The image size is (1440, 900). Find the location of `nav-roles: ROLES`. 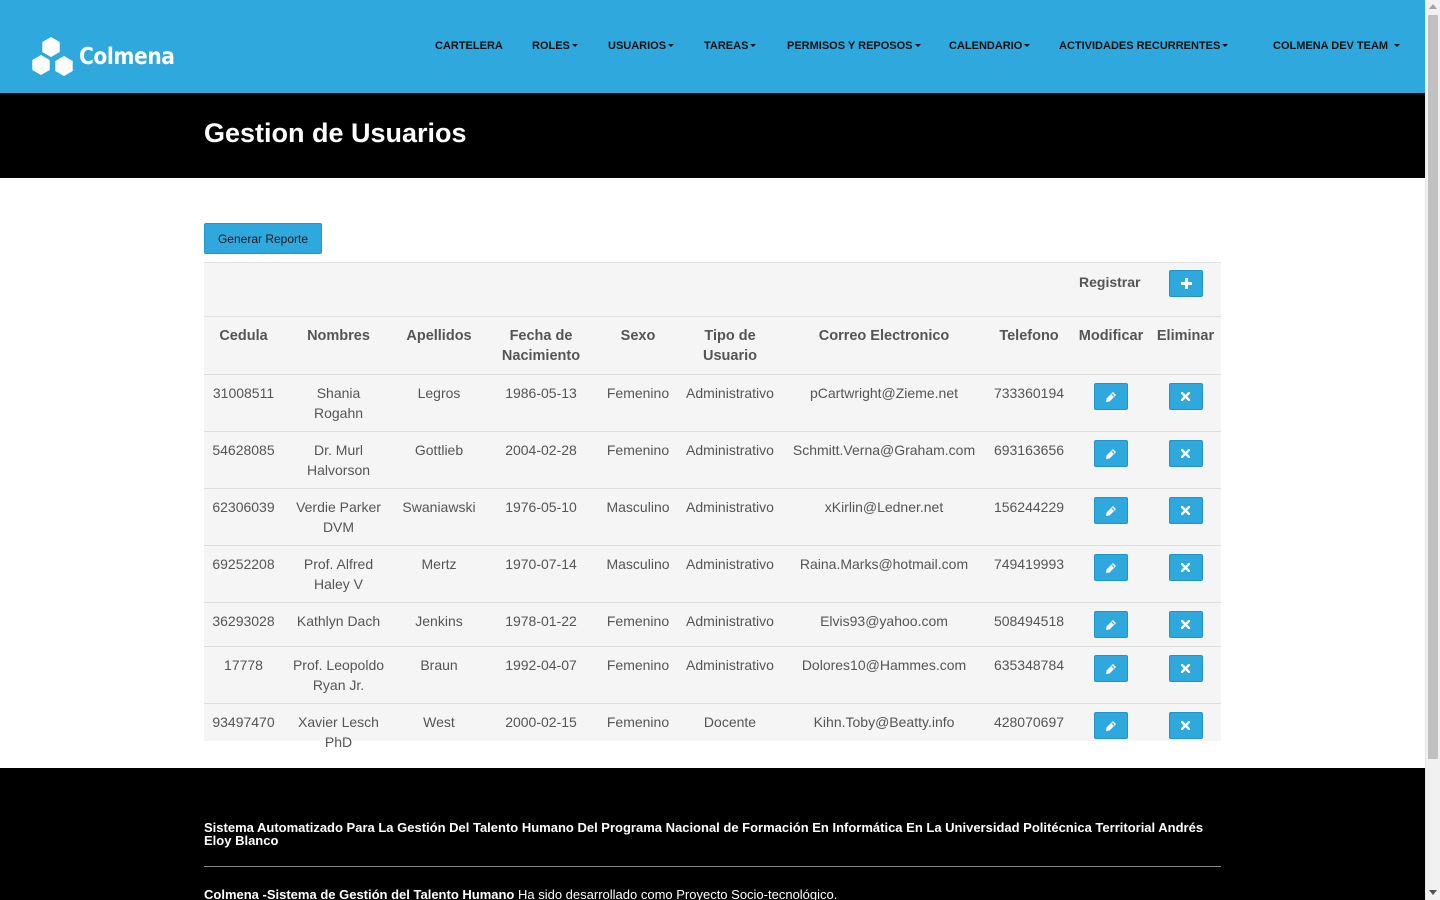

nav-roles: ROLES is located at coordinates (555, 46).